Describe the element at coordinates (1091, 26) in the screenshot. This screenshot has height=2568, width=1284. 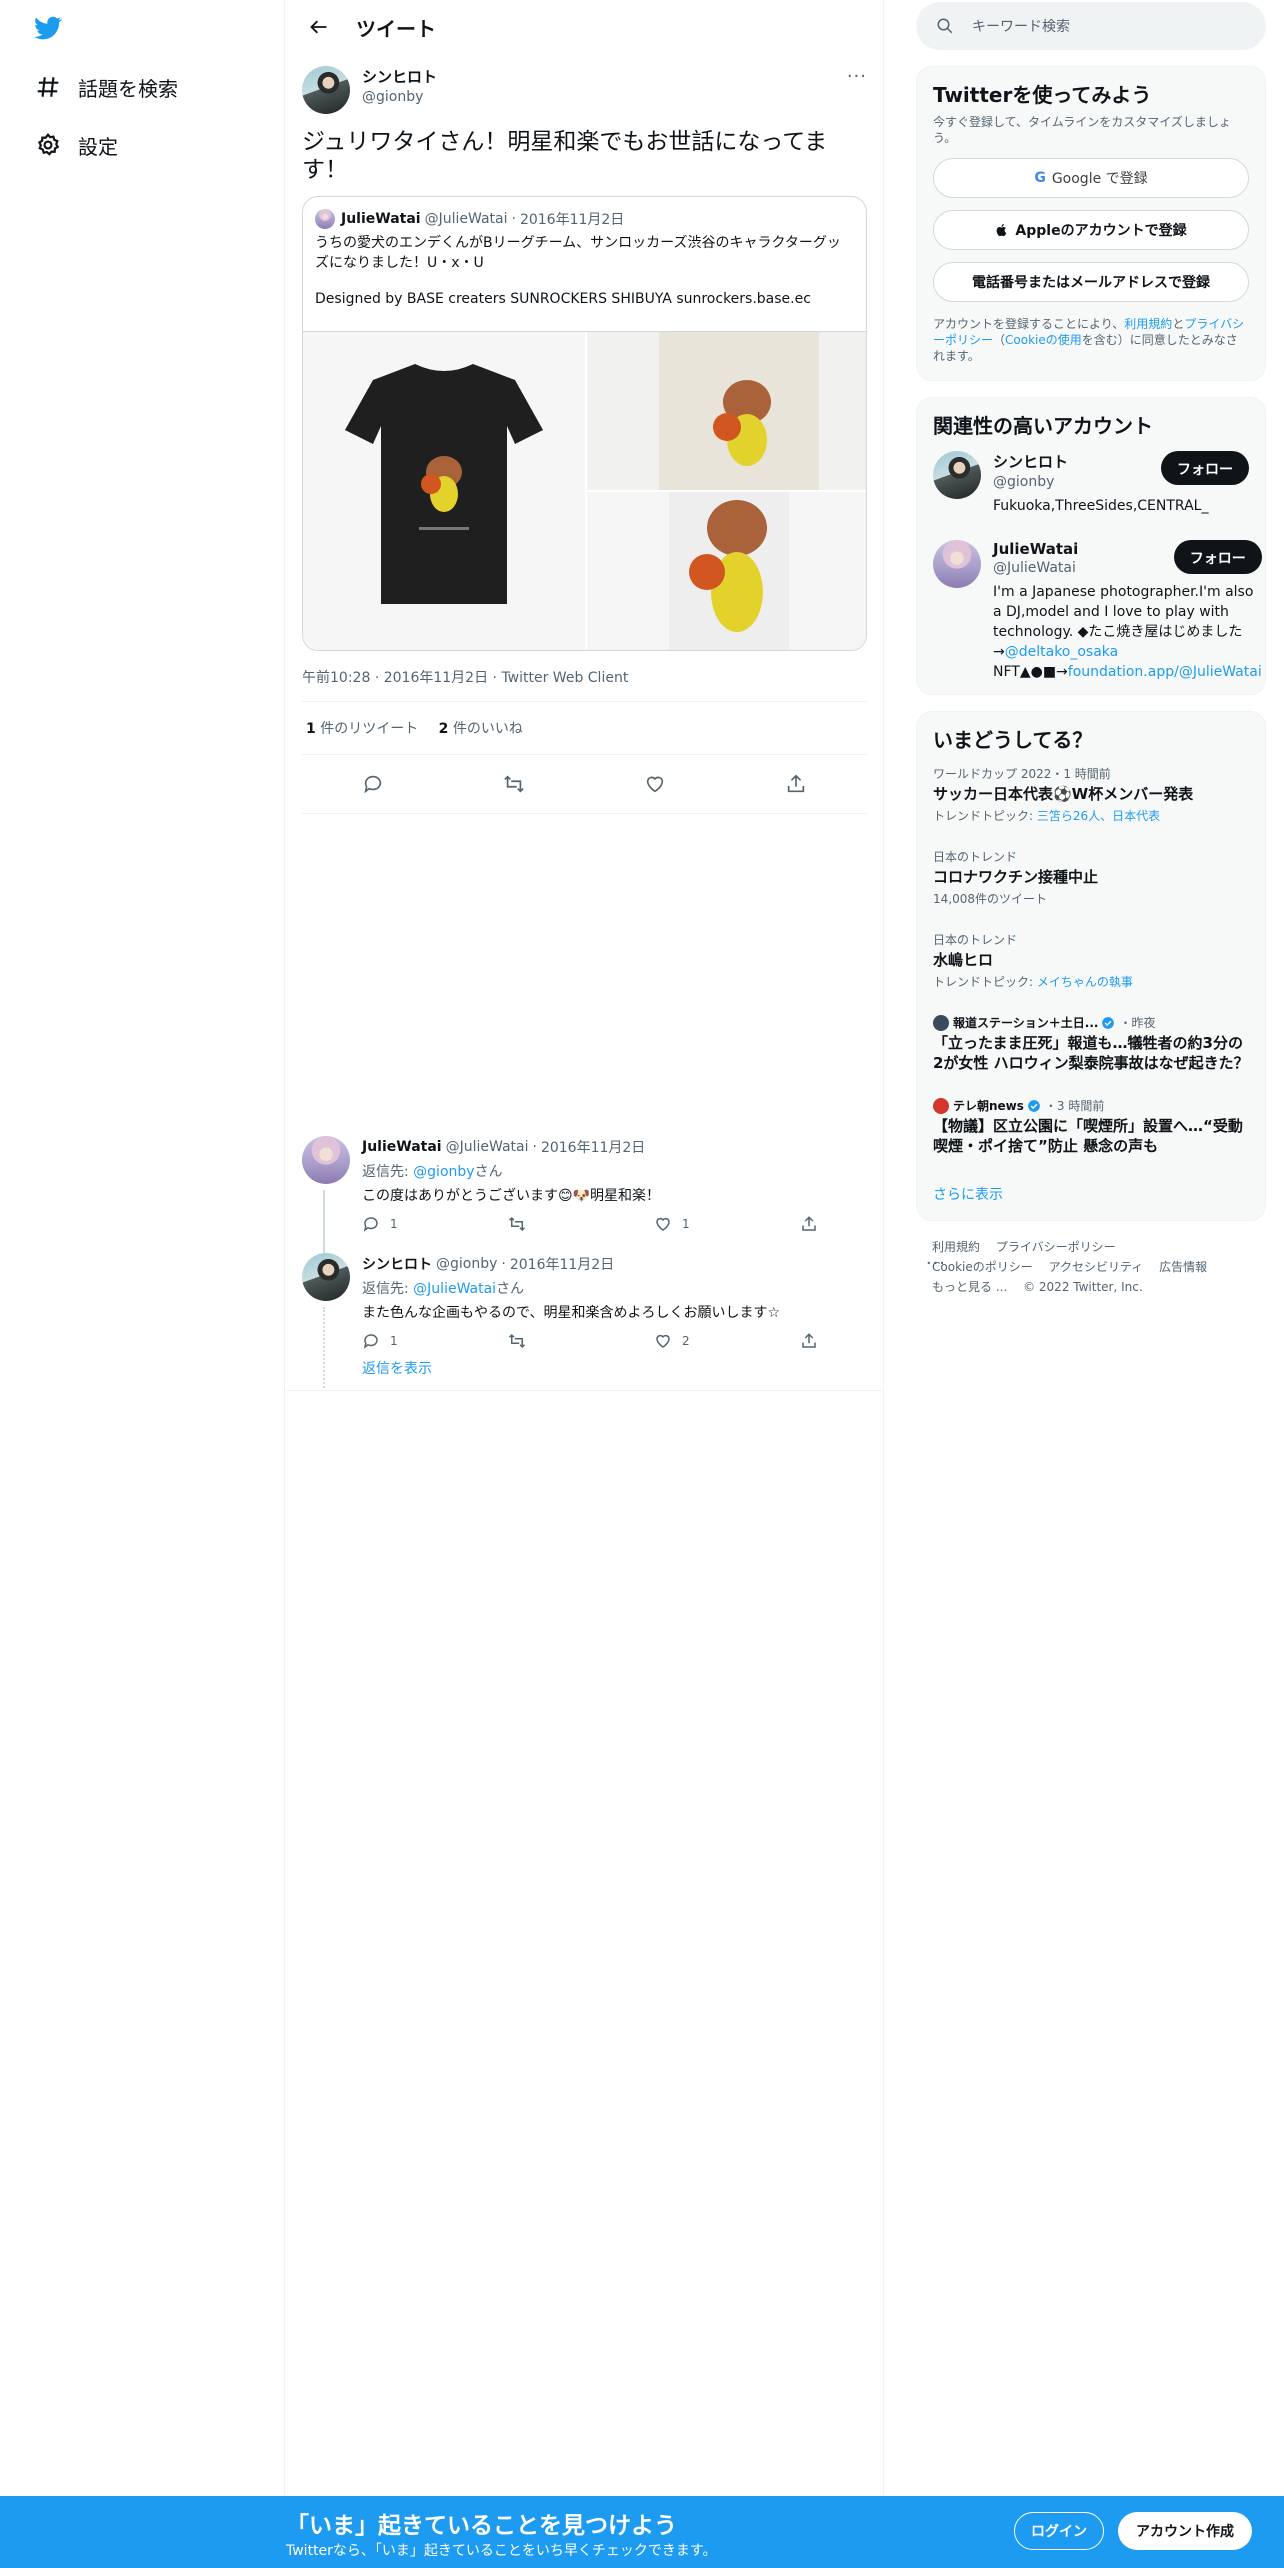
I see `search-input: キーワード検索` at that location.